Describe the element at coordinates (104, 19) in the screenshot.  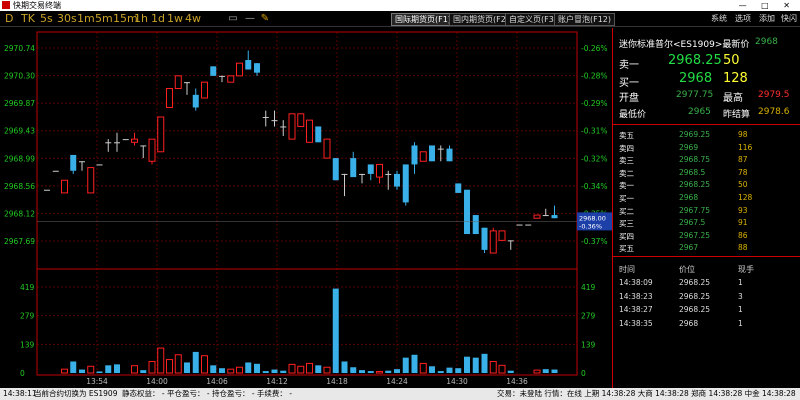
I see `period-5m: 5m` at that location.